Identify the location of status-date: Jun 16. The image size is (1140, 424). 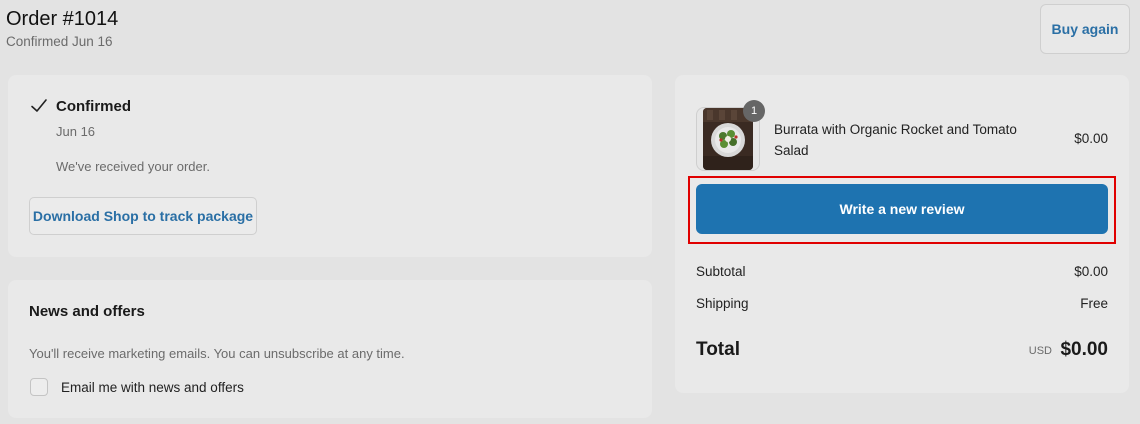
(76, 131).